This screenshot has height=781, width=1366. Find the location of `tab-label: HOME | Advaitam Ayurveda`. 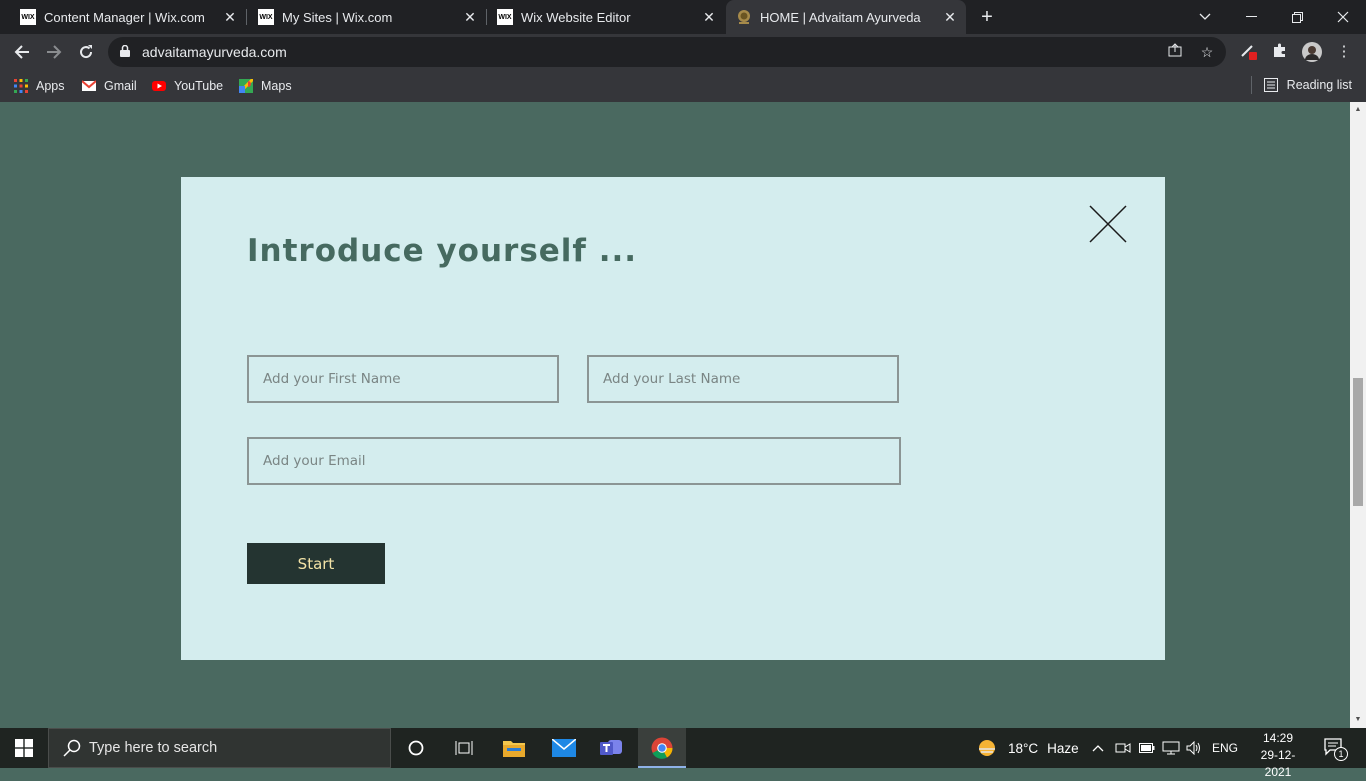

tab-label: HOME | Advaitam Ayurveda is located at coordinates (840, 17).